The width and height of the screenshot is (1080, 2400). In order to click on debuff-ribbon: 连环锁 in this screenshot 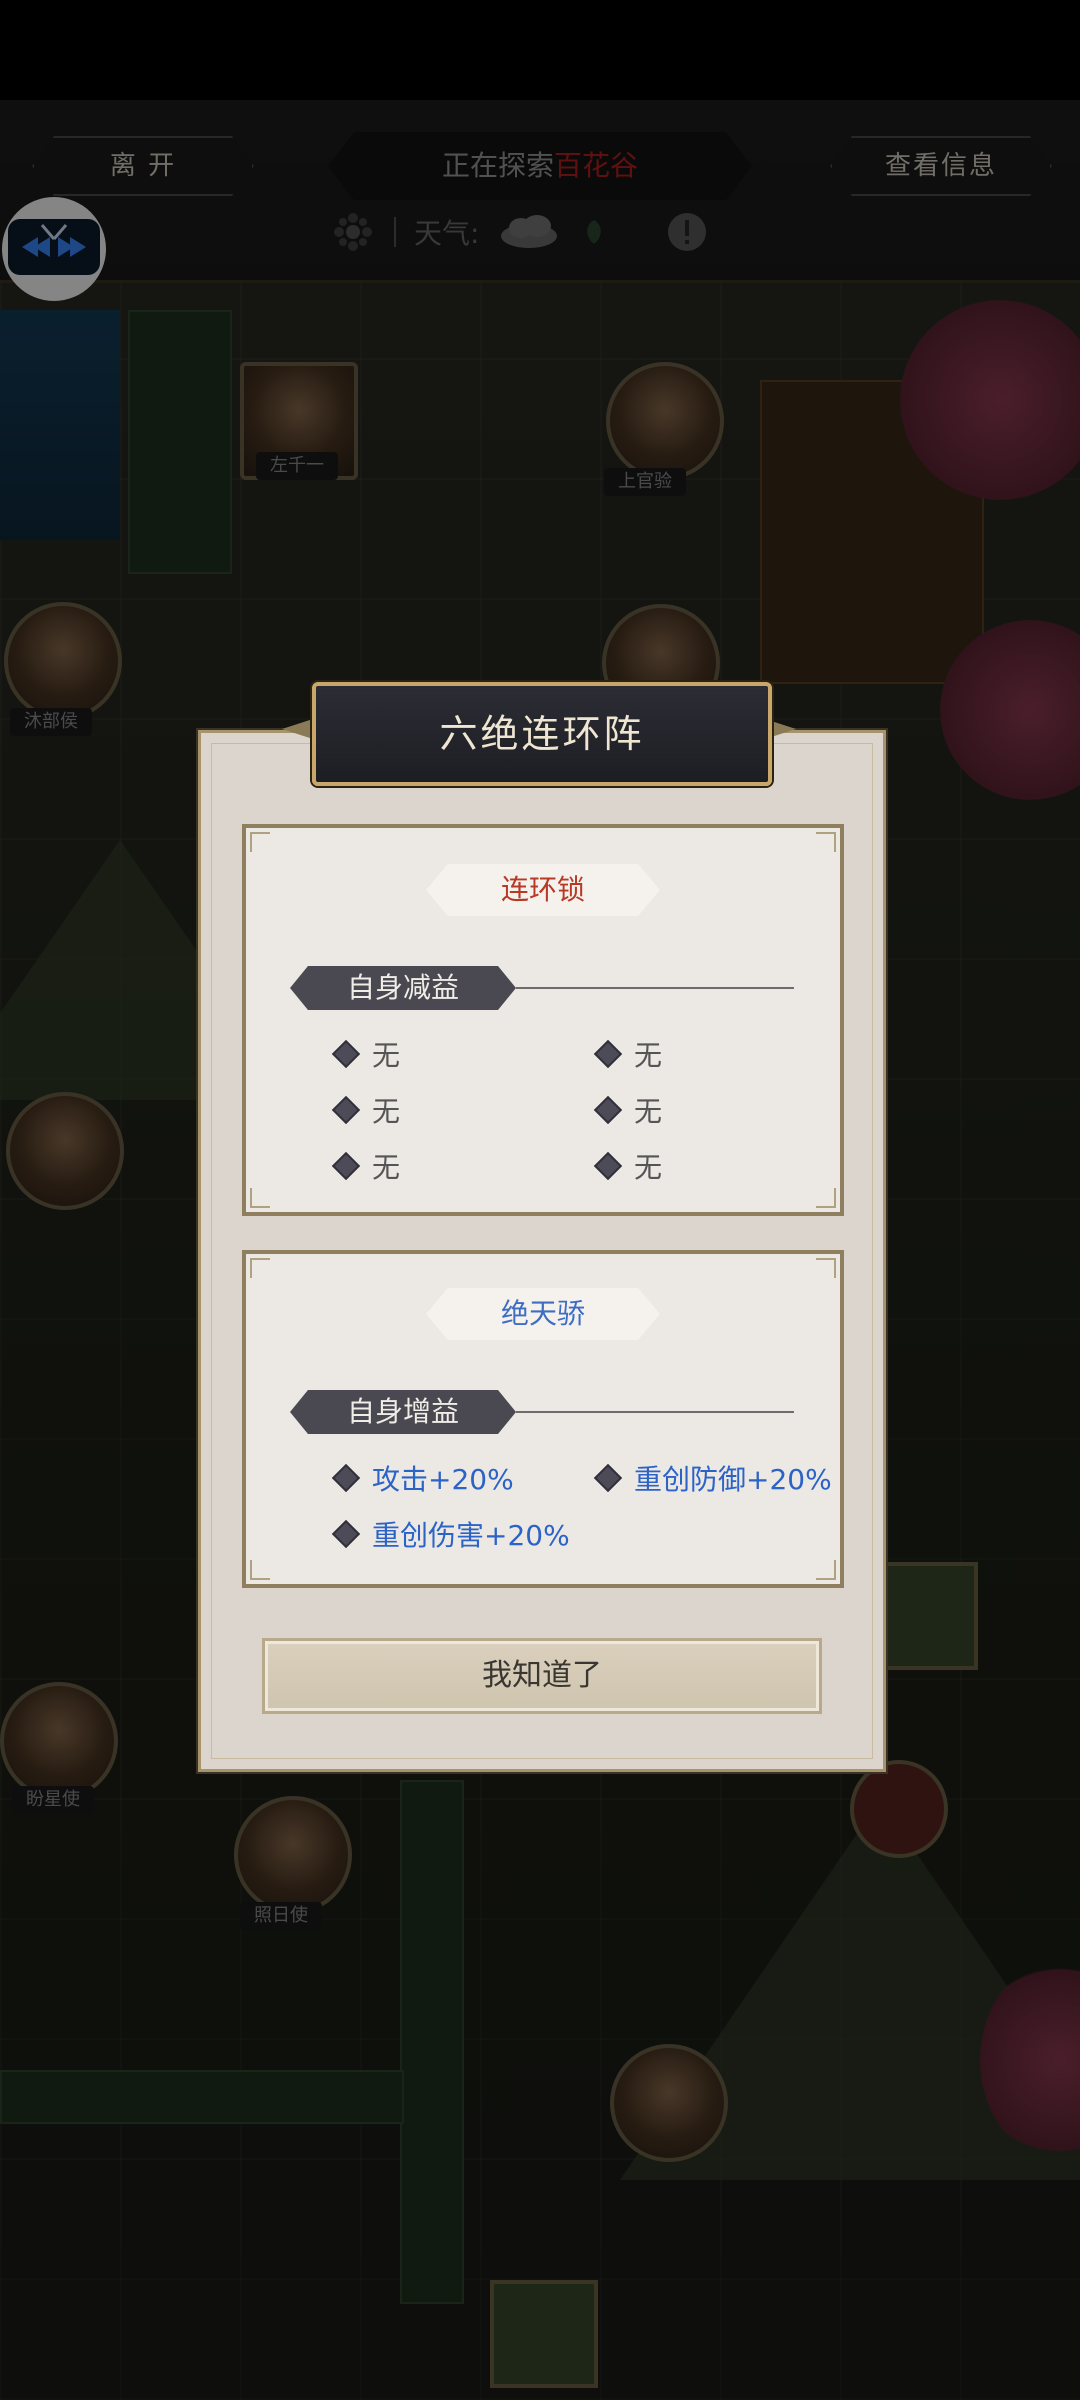, I will do `click(543, 890)`.